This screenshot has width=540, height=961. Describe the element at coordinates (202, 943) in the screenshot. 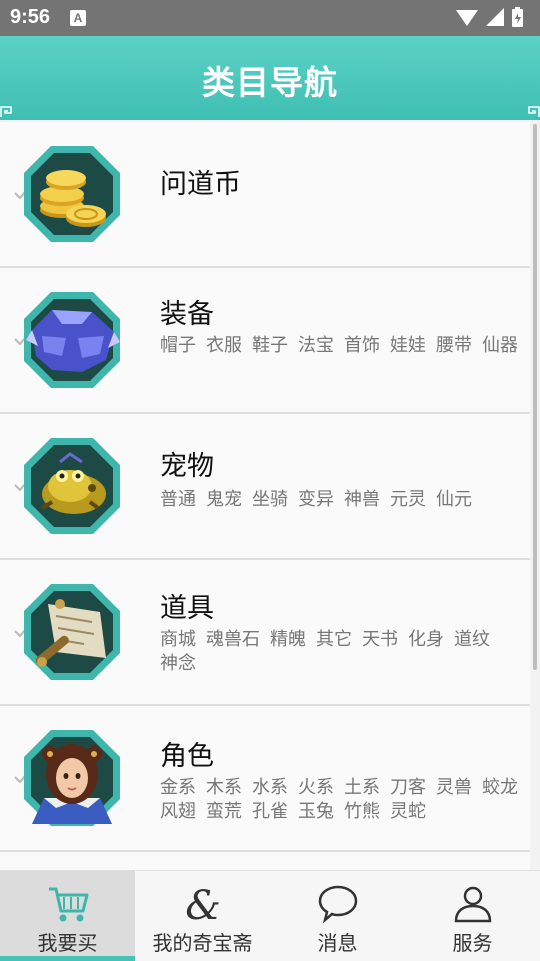

I see `tab-label: 我的奇宝斋` at that location.